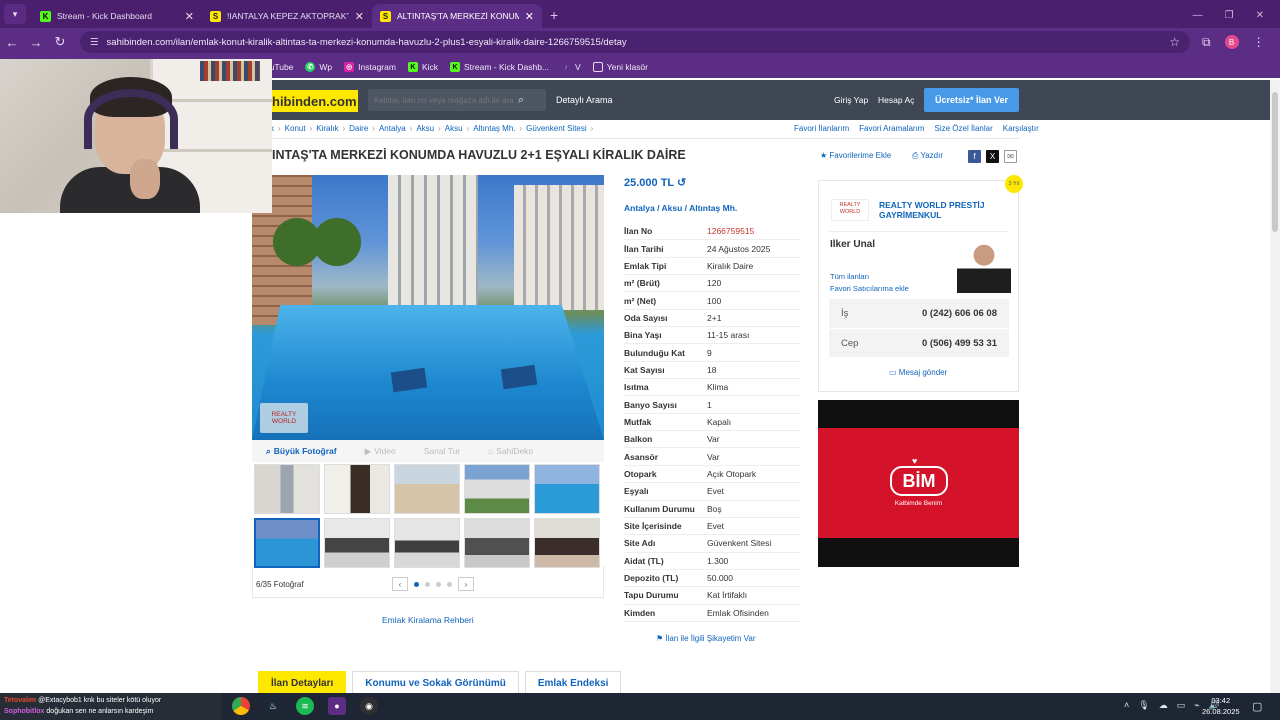  I want to click on tab-antalya-kepez: S !IANTALYA KEPEZ AKTOPRAK'TA ✕, so click(287, 16).